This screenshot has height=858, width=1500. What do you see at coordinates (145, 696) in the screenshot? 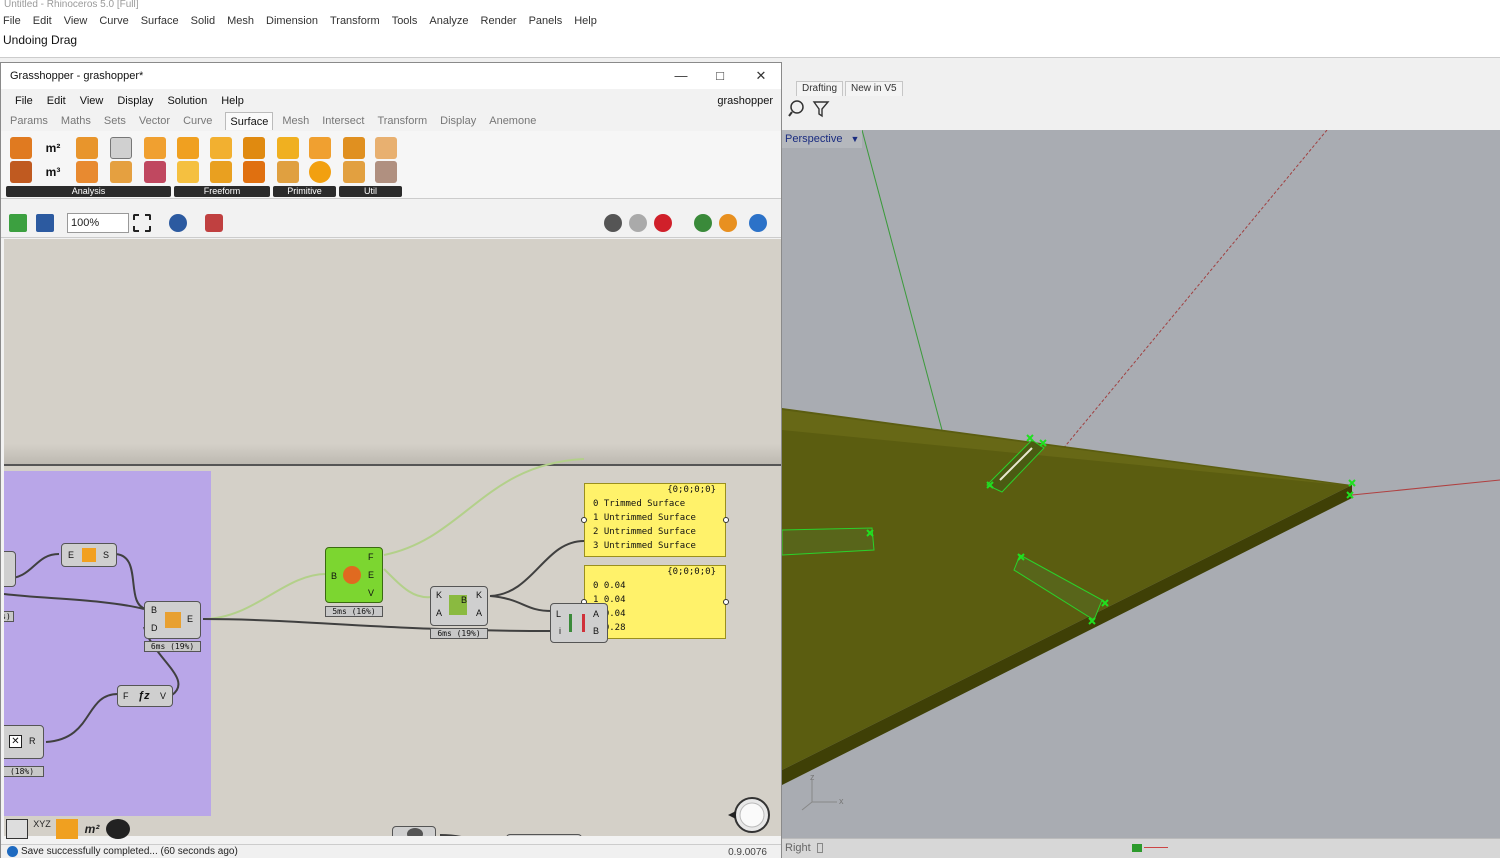
I see `component-fz: F ƒz V` at bounding box center [145, 696].